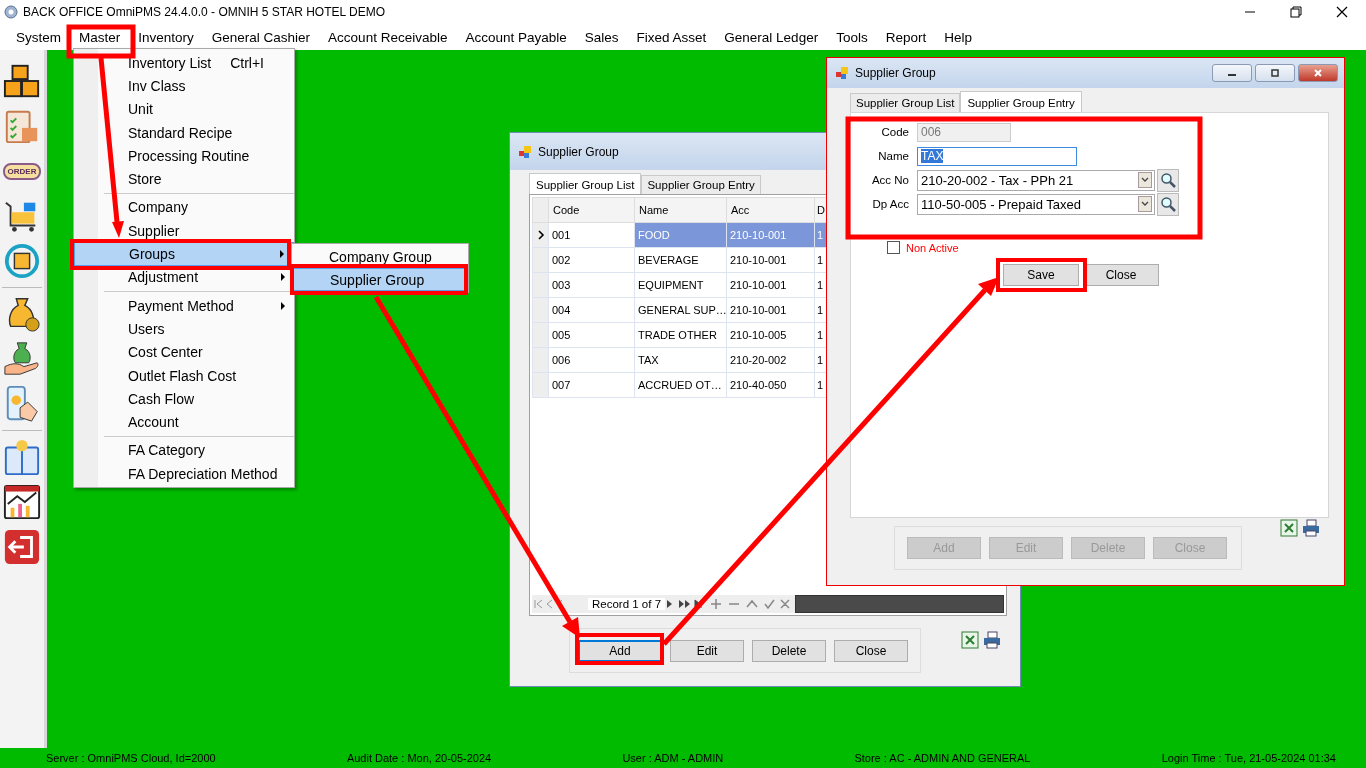 The image size is (1366, 768). I want to click on menu-item: Help, so click(958, 37).